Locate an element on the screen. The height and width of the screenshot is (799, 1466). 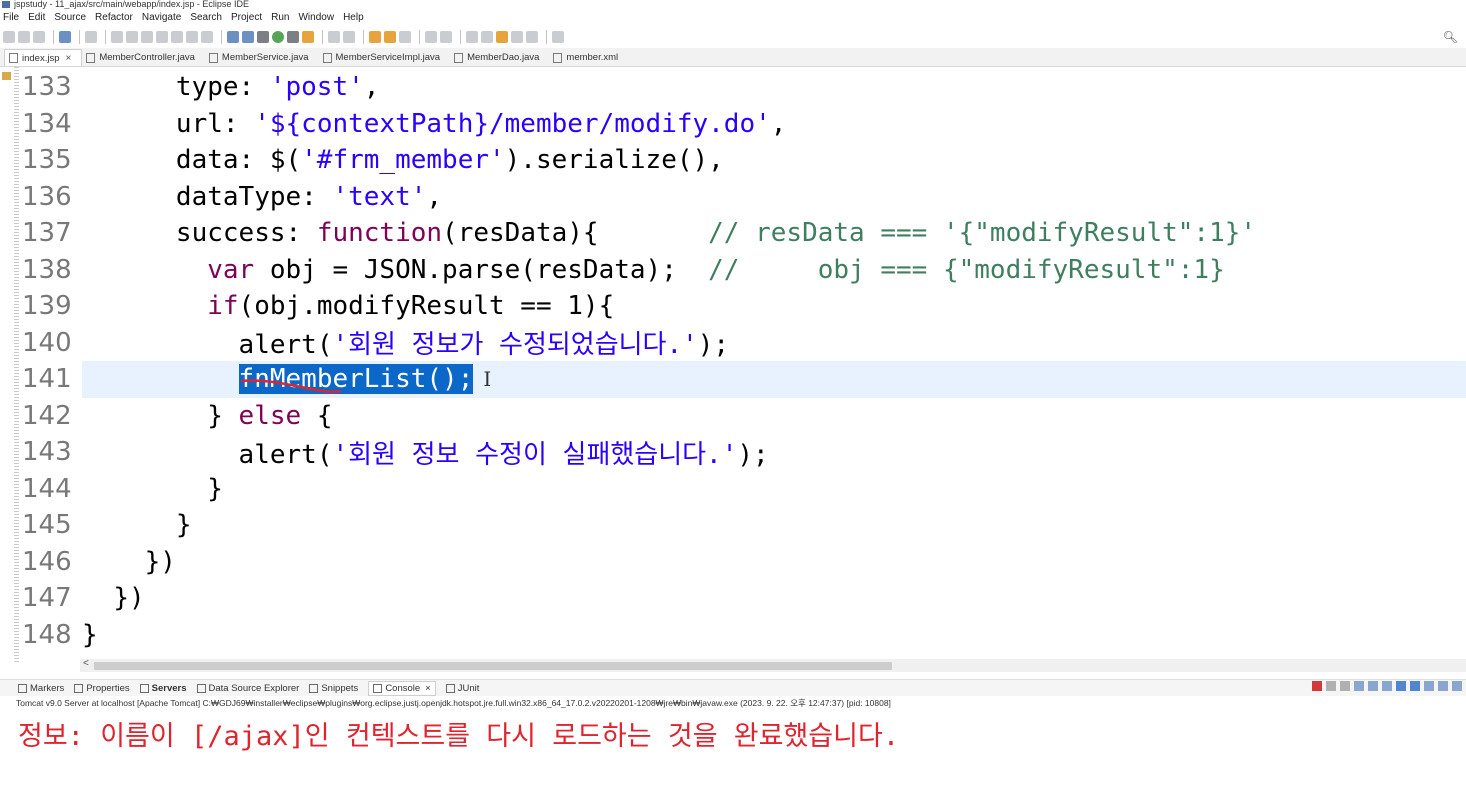
scroll-lock-icon is located at coordinates (1373, 686).